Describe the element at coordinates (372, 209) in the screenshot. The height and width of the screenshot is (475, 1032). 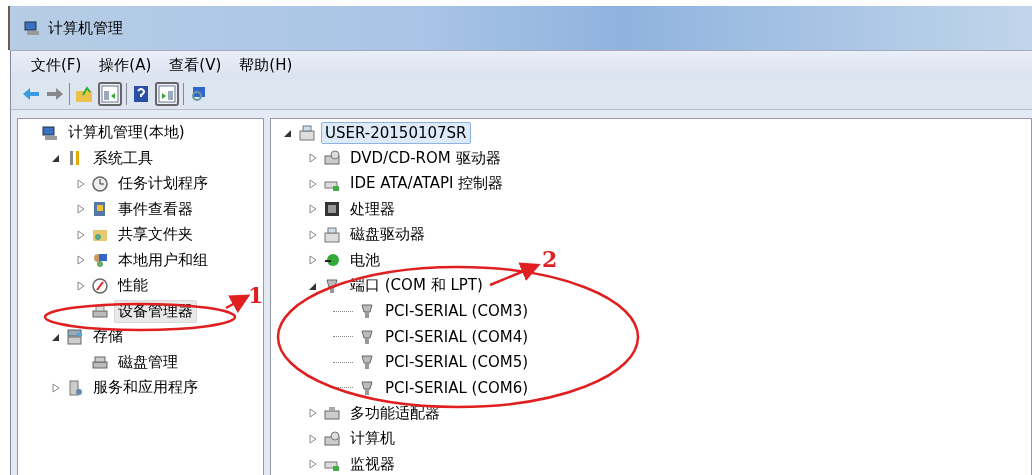
I see `tree-item: 处理器` at that location.